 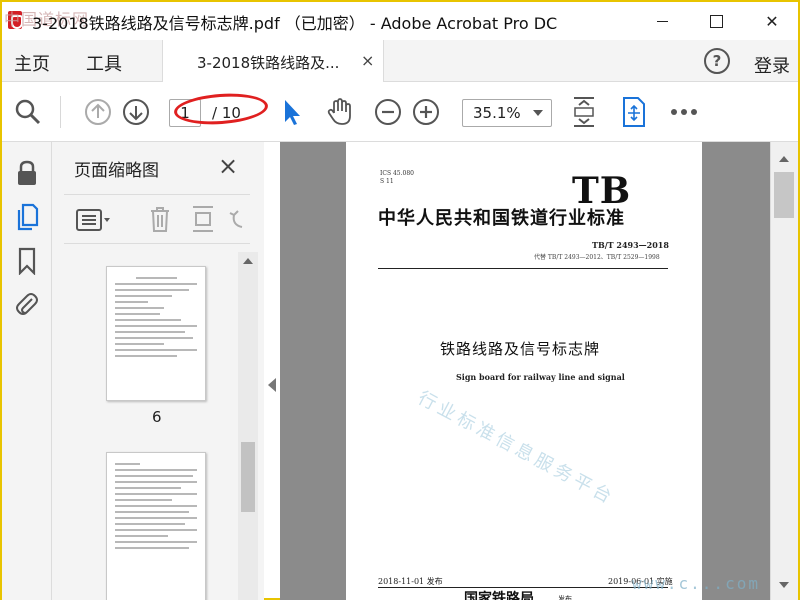 I want to click on thumbnail-page-number: 6, so click(x=157, y=417).